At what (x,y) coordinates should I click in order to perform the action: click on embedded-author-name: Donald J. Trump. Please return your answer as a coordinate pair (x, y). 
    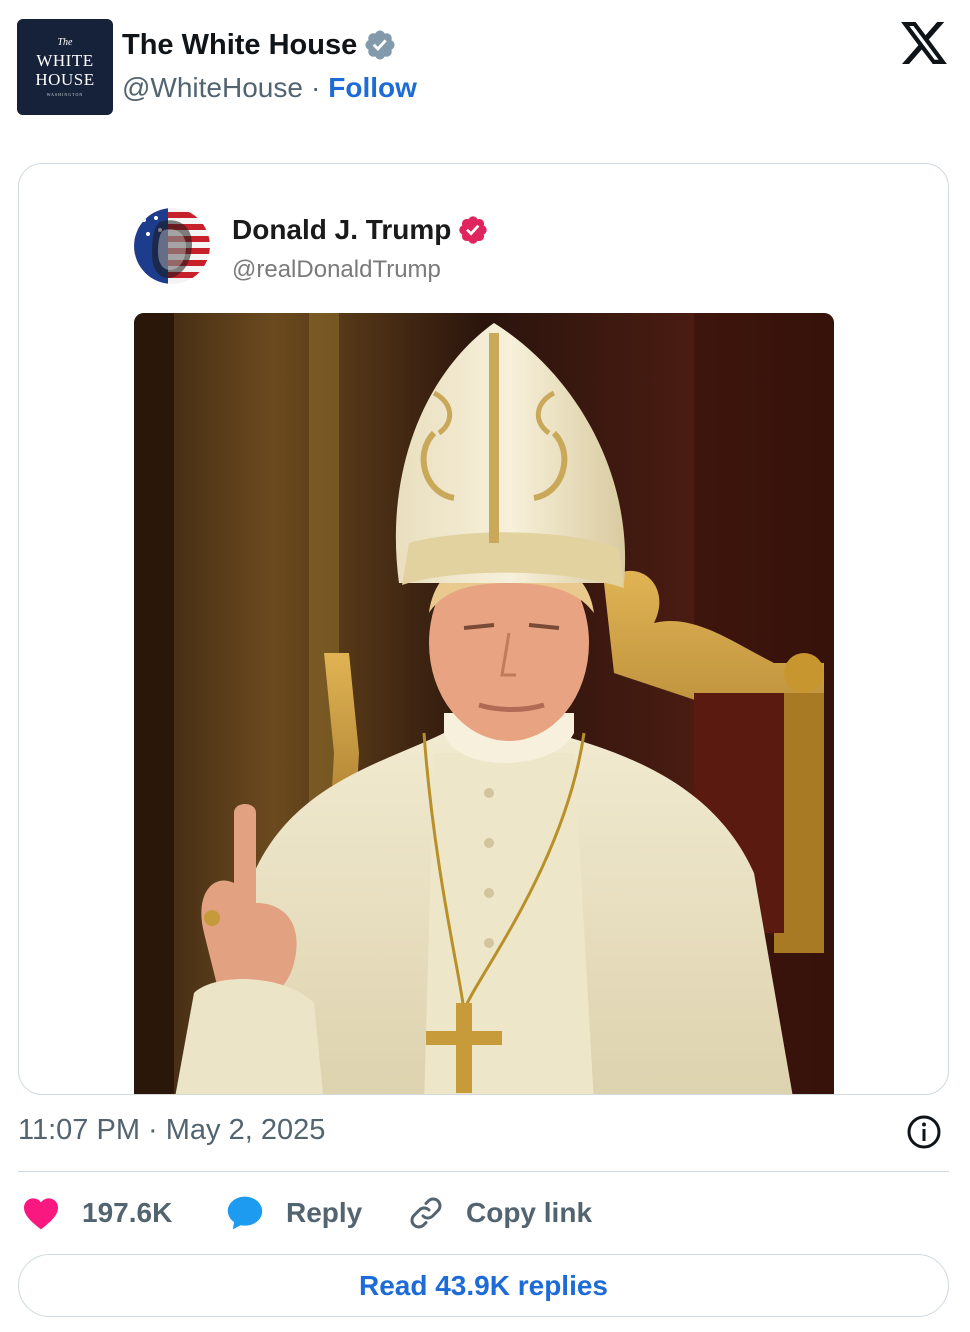
    Looking at the image, I should click on (360, 230).